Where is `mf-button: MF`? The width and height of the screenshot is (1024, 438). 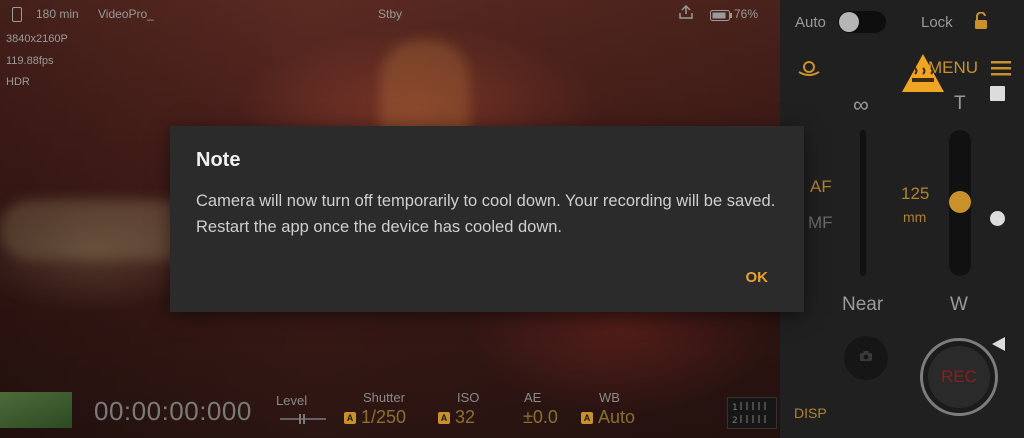
mf-button: MF is located at coordinates (820, 223).